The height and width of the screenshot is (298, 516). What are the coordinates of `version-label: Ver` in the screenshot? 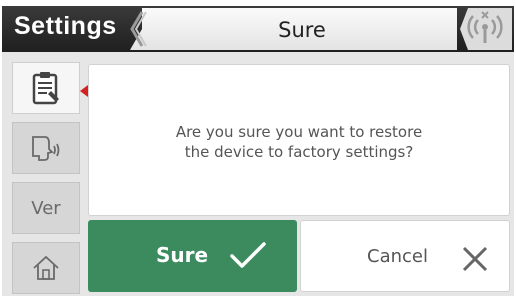 It's located at (46, 208).